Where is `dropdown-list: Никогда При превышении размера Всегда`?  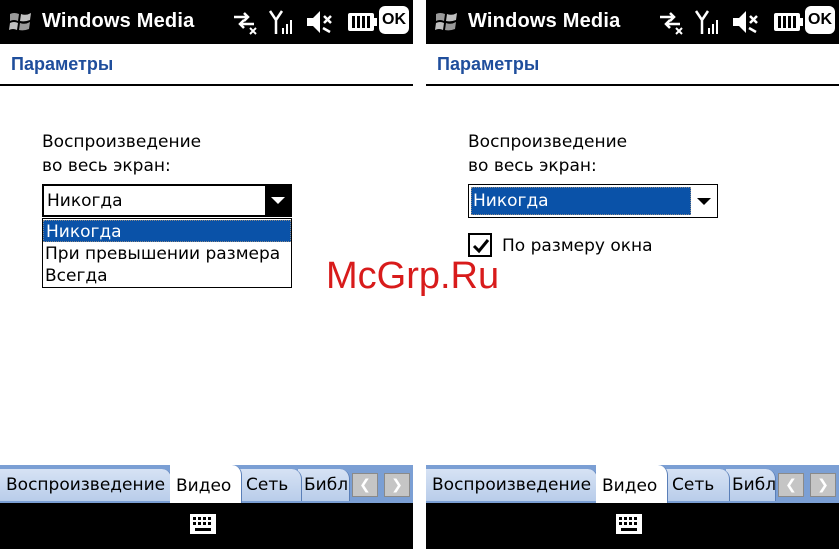 dropdown-list: Никогда При превышении размера Всегда is located at coordinates (167, 253).